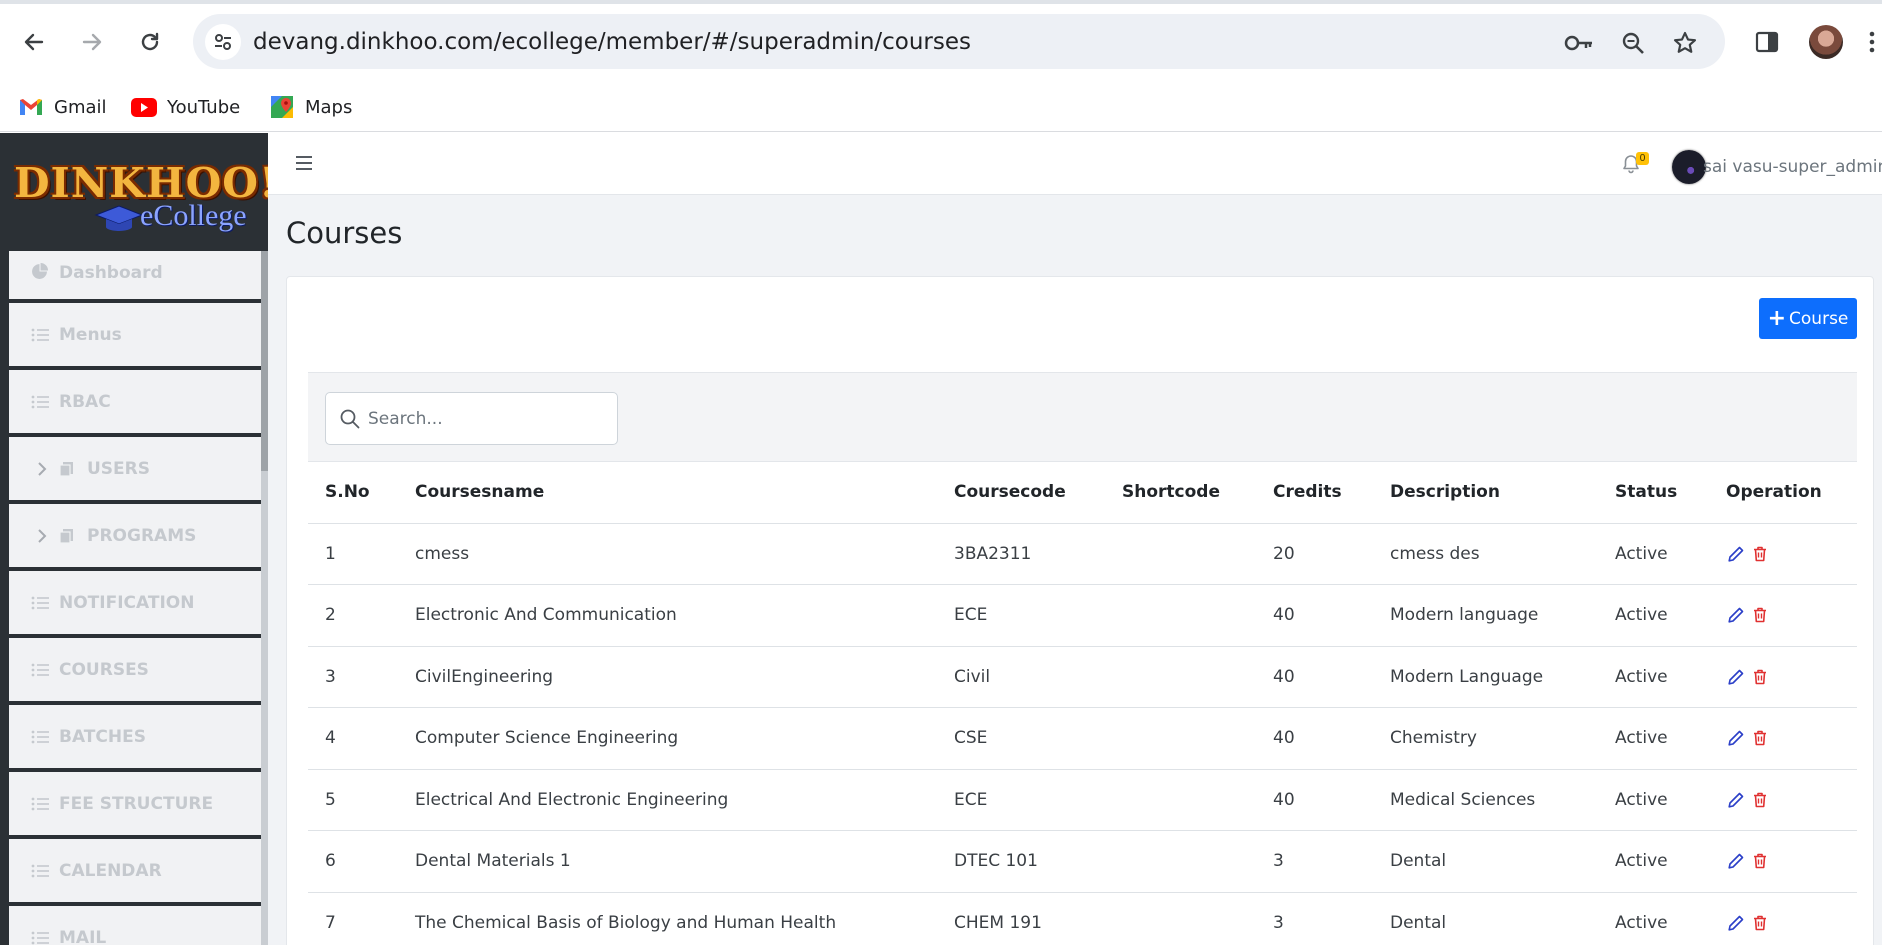 This screenshot has width=1882, height=945. What do you see at coordinates (488, 419) in the screenshot?
I see `search-input` at bounding box center [488, 419].